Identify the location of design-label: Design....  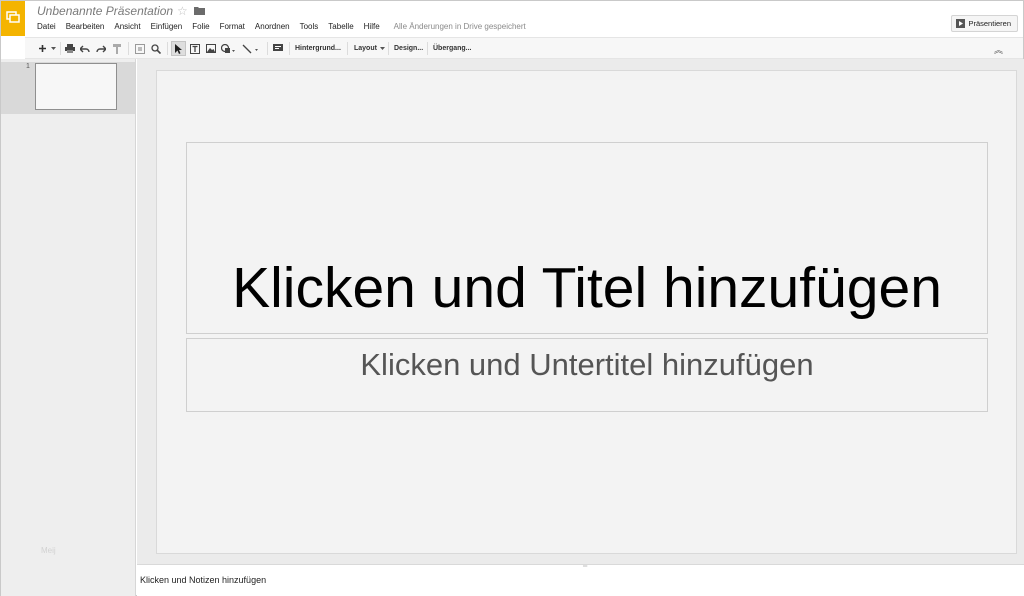
(409, 48).